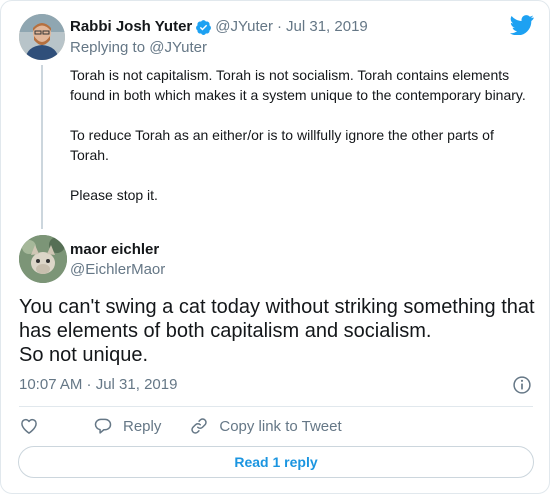  Describe the element at coordinates (276, 462) in the screenshot. I see `read-replies-button: Read 1 reply` at that location.